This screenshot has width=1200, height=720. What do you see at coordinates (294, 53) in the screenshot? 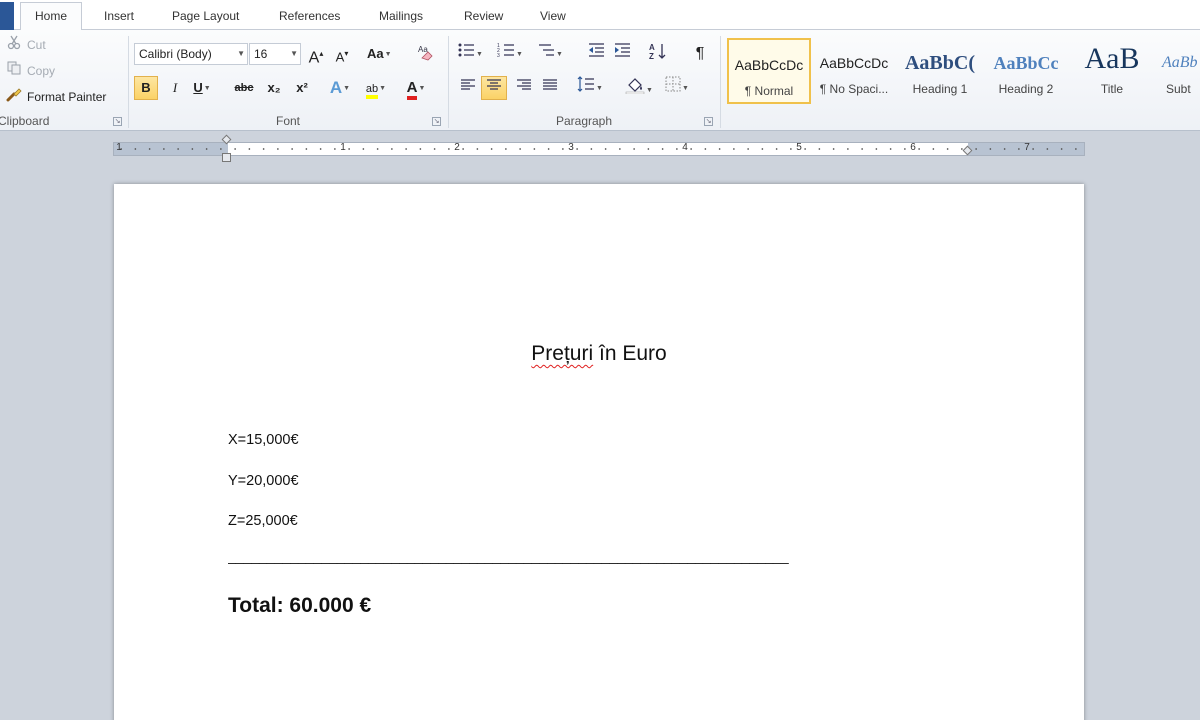
I see `chevron-down-icon: ▼` at bounding box center [294, 53].